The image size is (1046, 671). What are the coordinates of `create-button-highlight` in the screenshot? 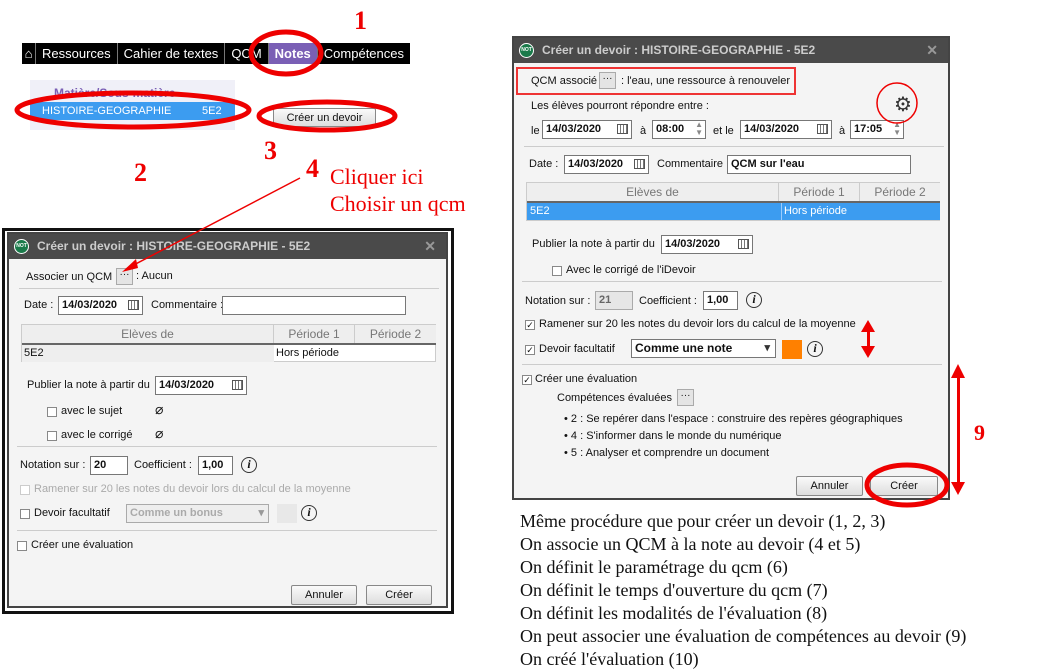 It's located at (327, 116).